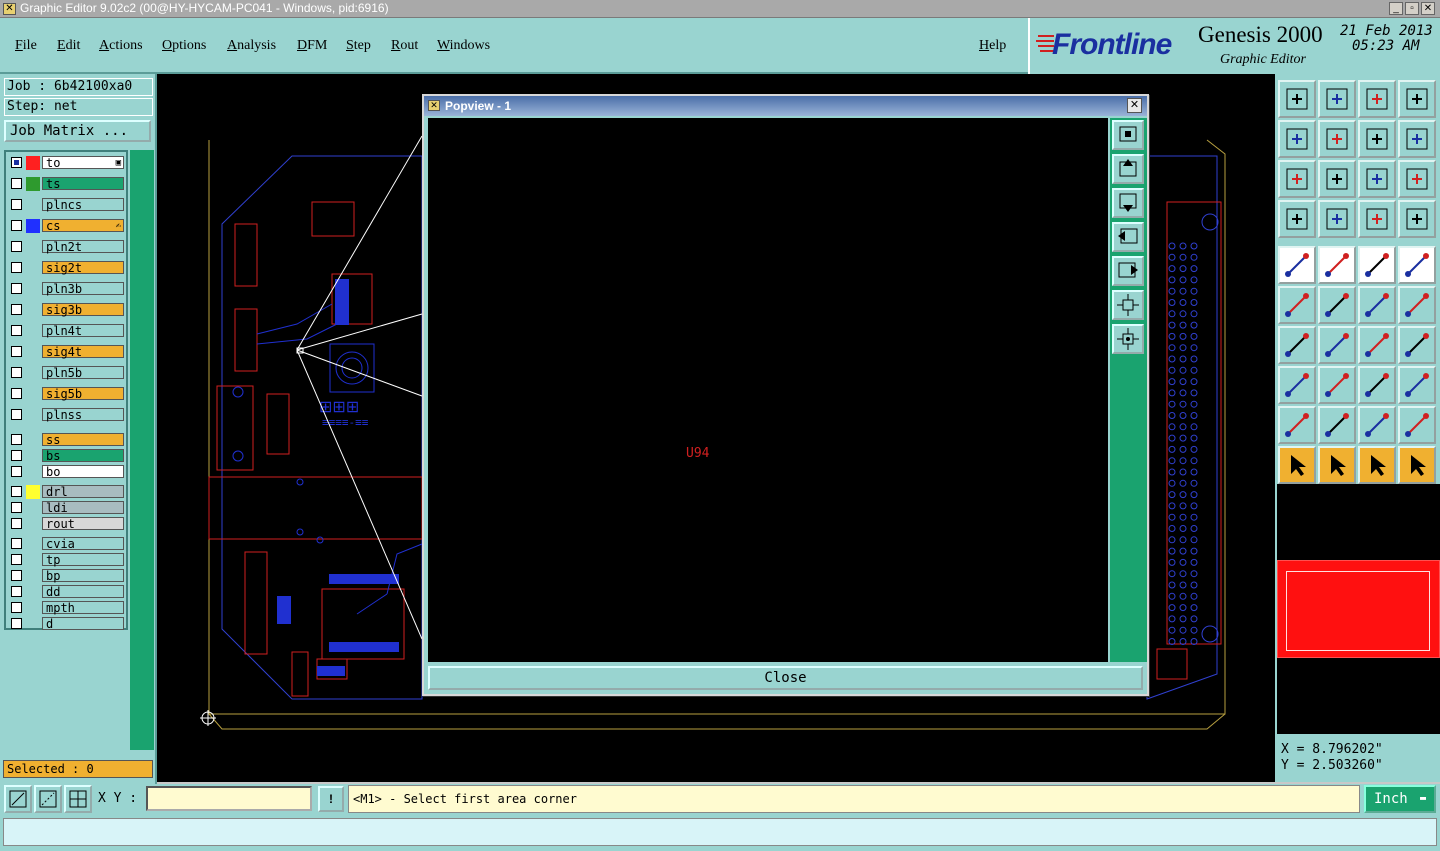 The width and height of the screenshot is (1440, 851). Describe the element at coordinates (1417, 219) in the screenshot. I see `snap-off-icon` at that location.